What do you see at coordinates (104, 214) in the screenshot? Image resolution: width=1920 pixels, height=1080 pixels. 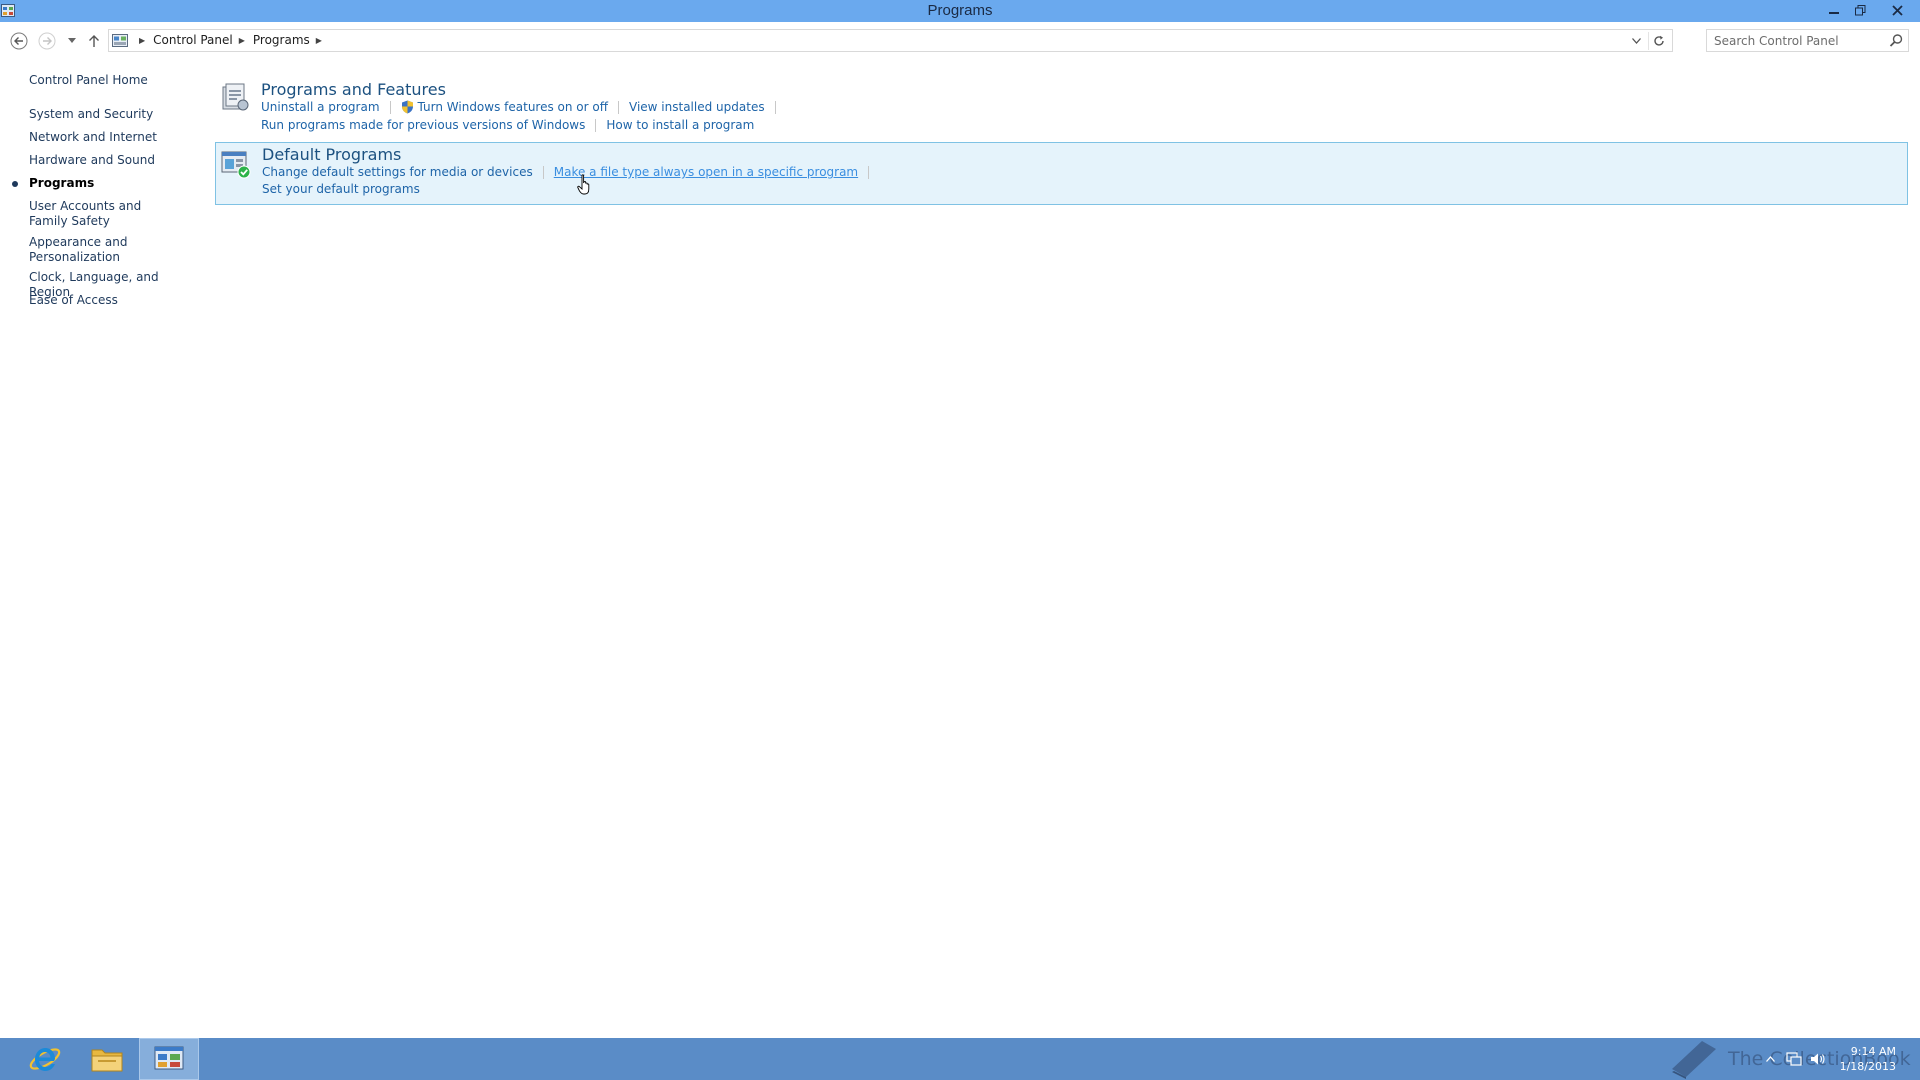 I see `nav-user-accounts: User Accounts and Family Safety` at bounding box center [104, 214].